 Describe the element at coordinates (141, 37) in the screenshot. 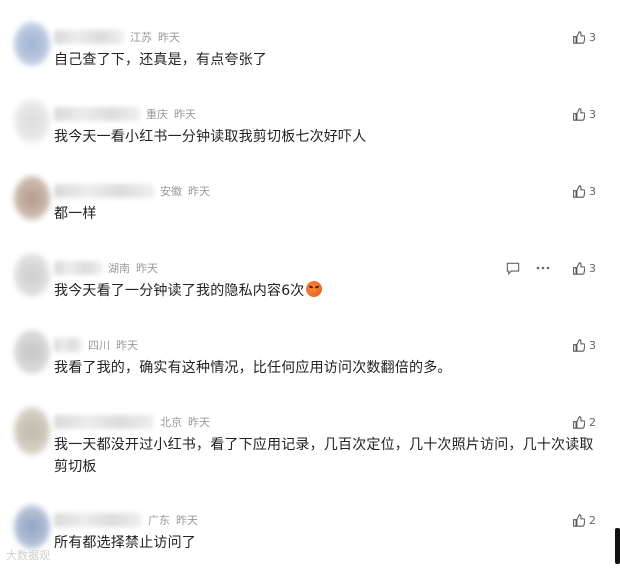

I see `region-label: 江苏` at that location.